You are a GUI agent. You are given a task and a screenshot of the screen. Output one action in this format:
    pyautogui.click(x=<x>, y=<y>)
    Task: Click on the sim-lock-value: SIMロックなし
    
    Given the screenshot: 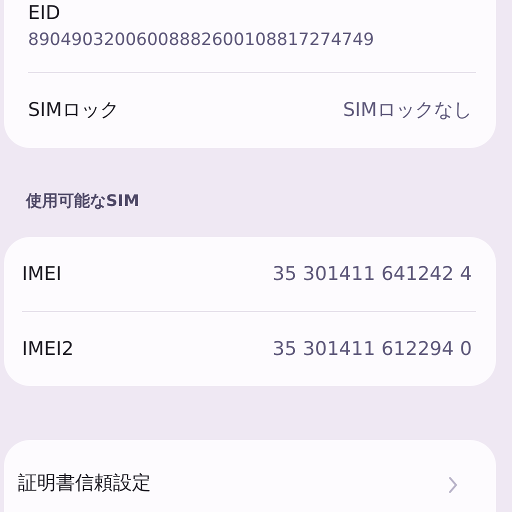 What is the action you would take?
    pyautogui.click(x=407, y=110)
    